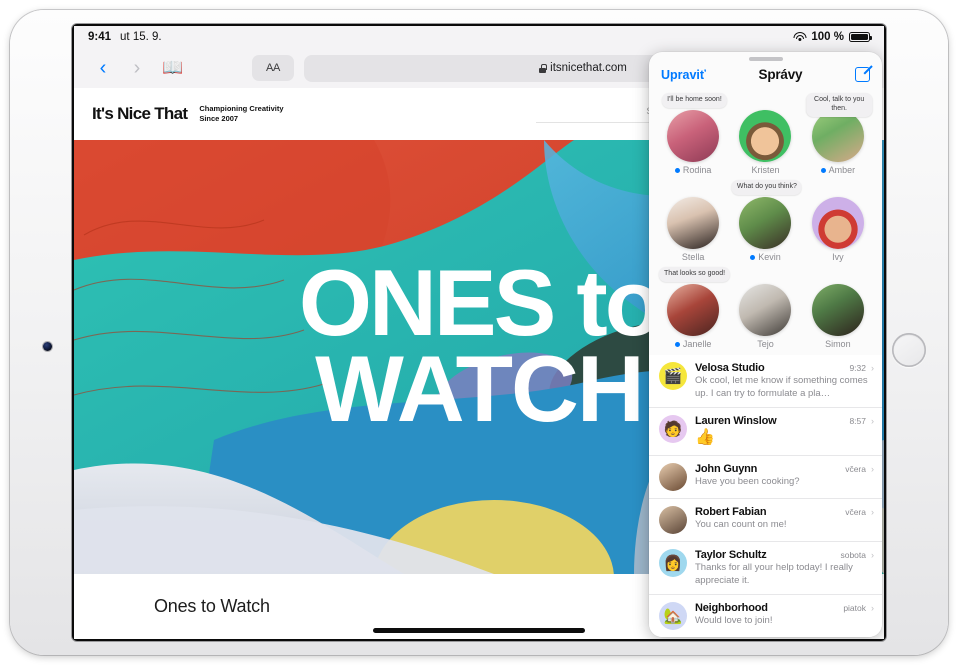 The width and height of the screenshot is (958, 665). What do you see at coordinates (726, 469) in the screenshot?
I see `conversation-name: John Guynn` at bounding box center [726, 469].